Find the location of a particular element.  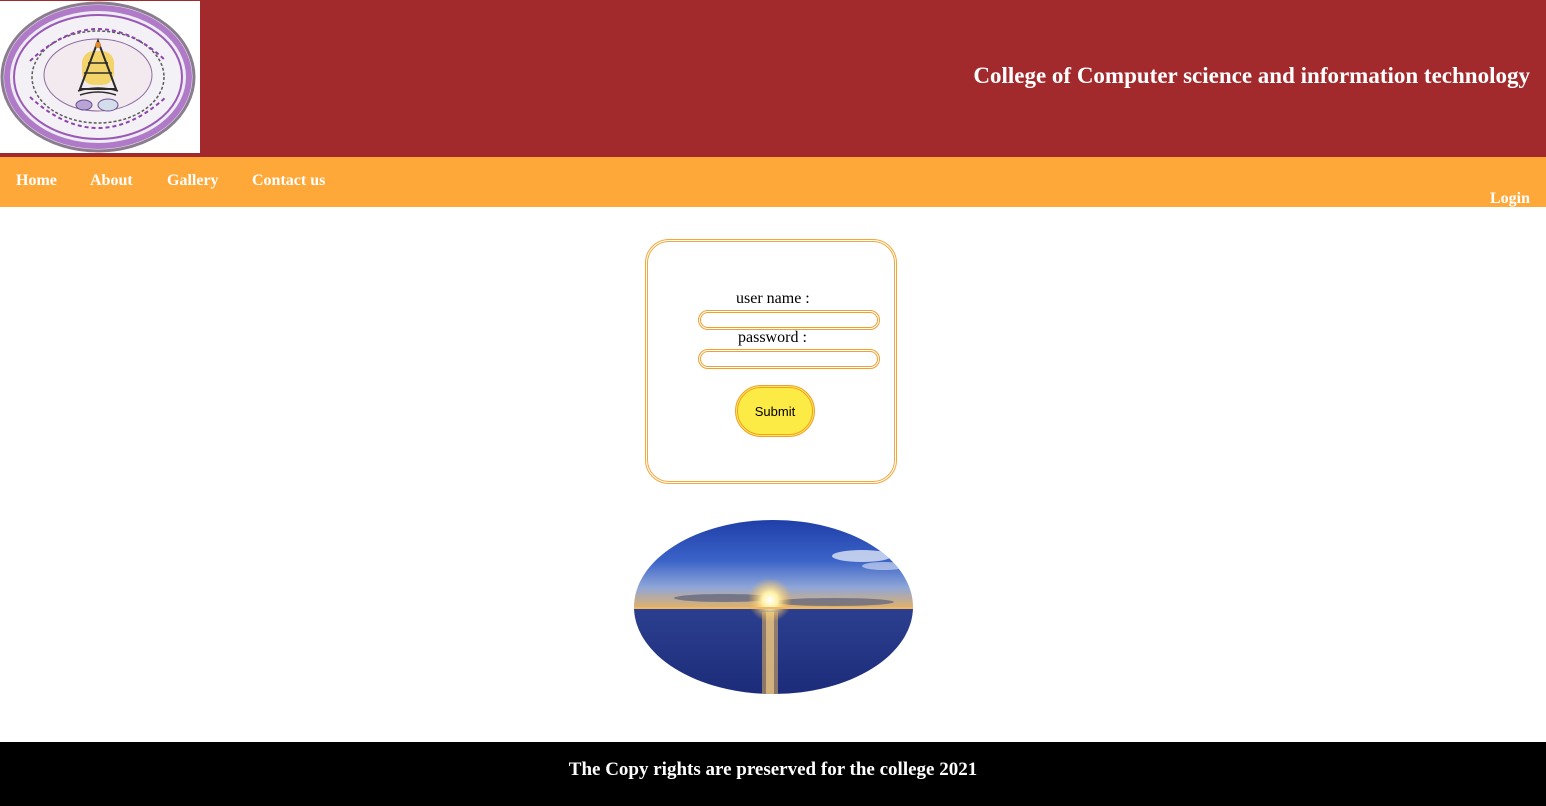

nav-item-about: About is located at coordinates (111, 181).